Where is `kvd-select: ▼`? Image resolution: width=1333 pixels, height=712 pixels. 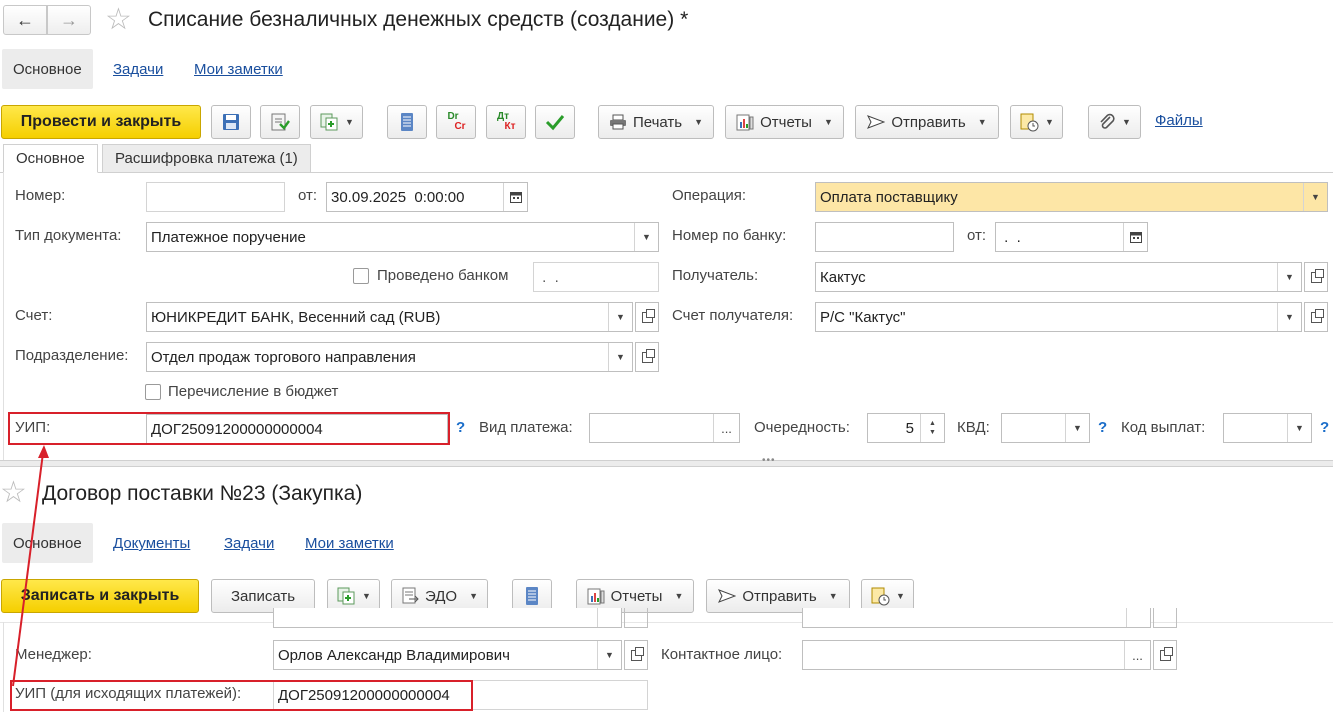
kvd-select: ▼ is located at coordinates (1045, 428).